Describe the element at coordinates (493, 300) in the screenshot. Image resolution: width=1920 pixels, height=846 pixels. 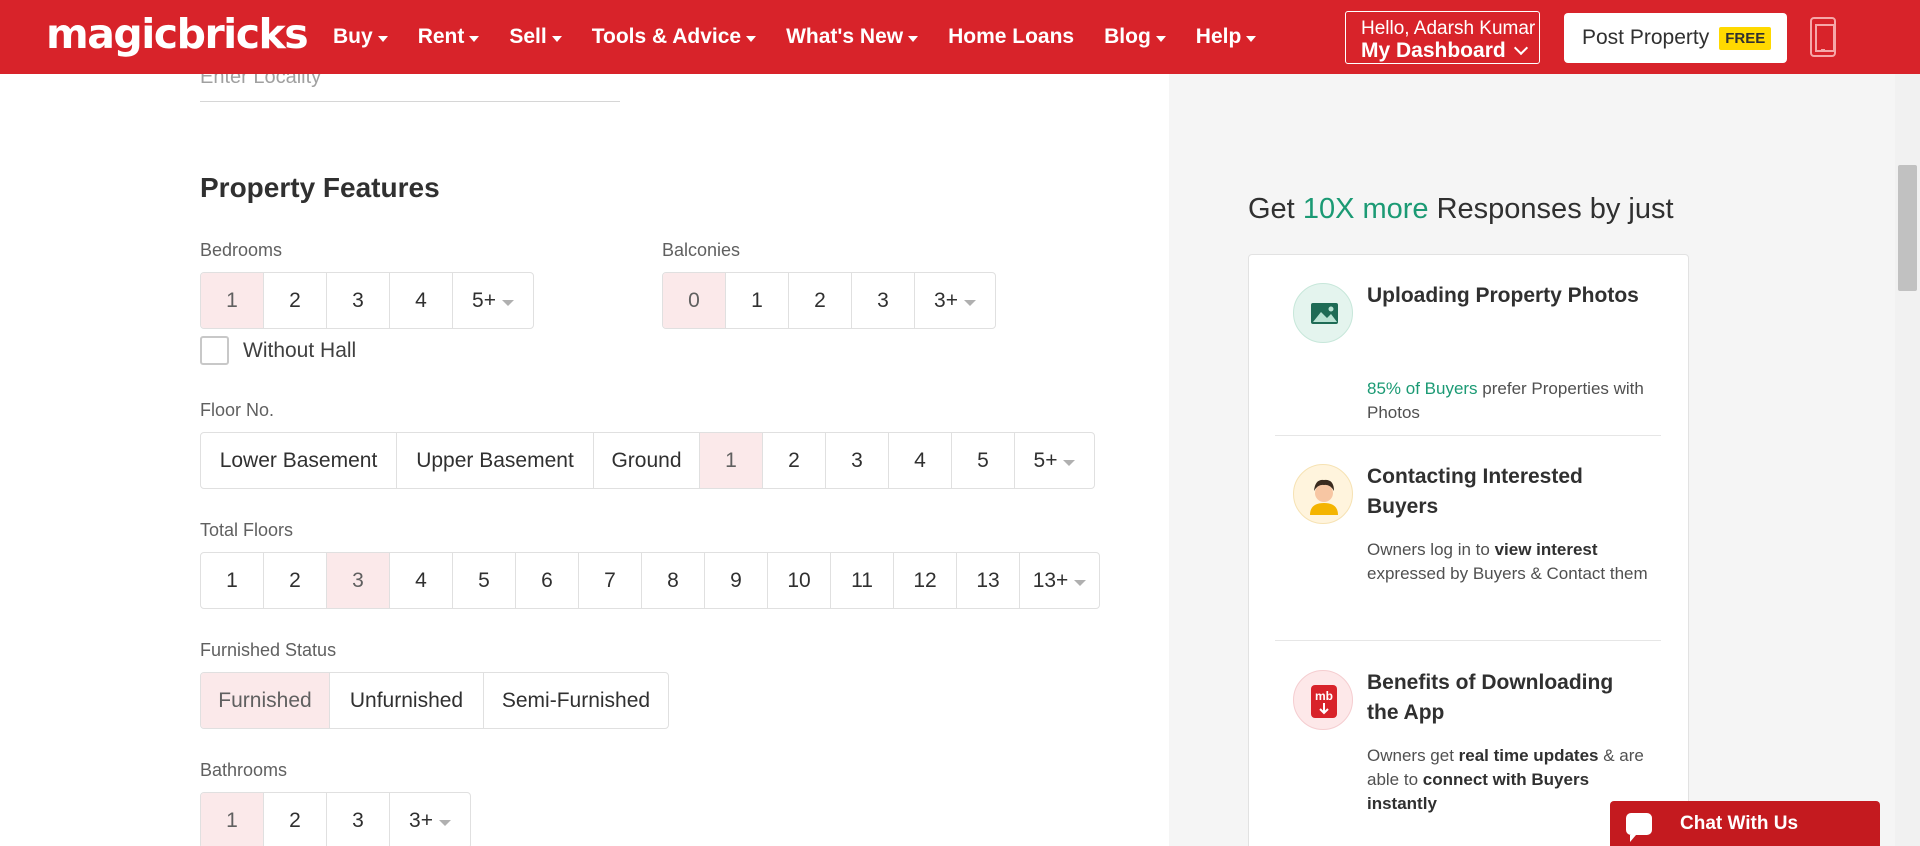
I see `bedrooms-more-dropdown: 5+` at that location.